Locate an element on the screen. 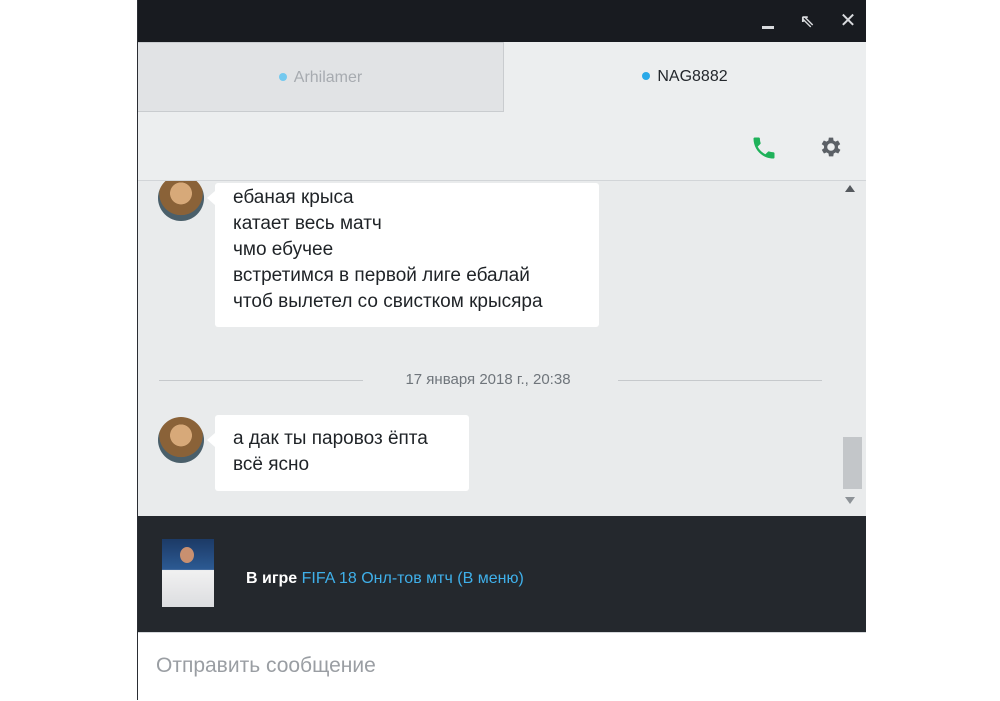  message-input-bar is located at coordinates (506, 666).